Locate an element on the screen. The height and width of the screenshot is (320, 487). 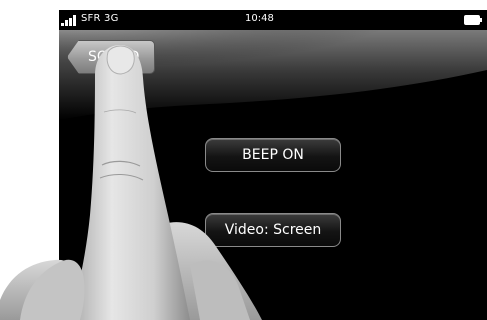
status-bar: SFR 3G 10:48 is located at coordinates (273, 20).